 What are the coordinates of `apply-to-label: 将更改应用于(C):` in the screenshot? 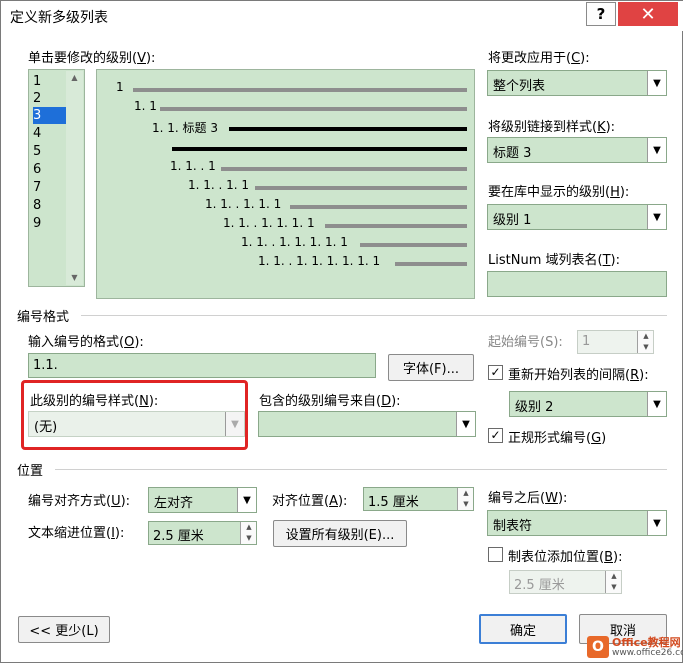 It's located at (539, 58).